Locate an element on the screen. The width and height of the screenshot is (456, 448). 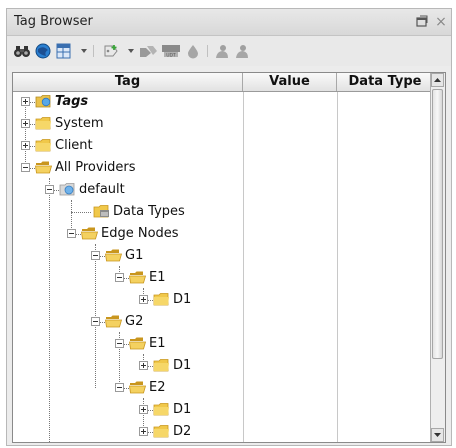
refresh-globe-icon is located at coordinates (43, 51).